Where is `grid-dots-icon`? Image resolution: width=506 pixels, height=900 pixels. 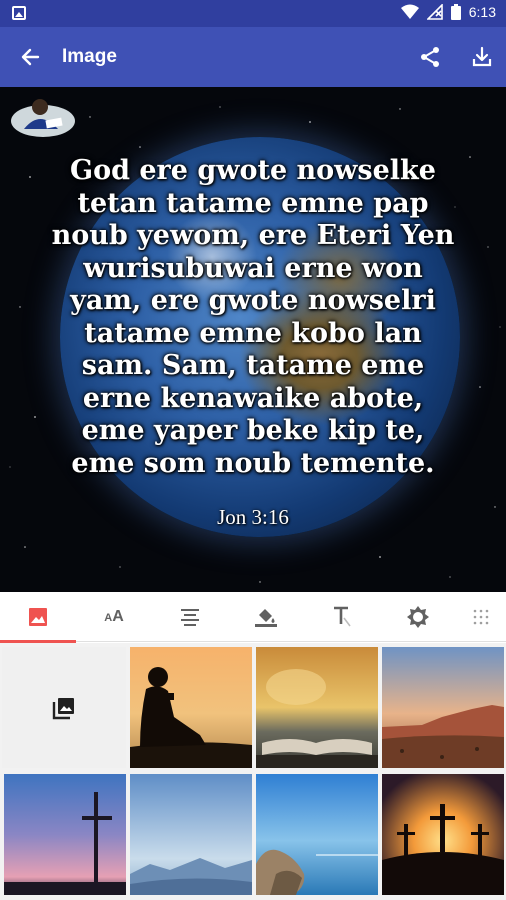
grid-dots-icon is located at coordinates (481, 617).